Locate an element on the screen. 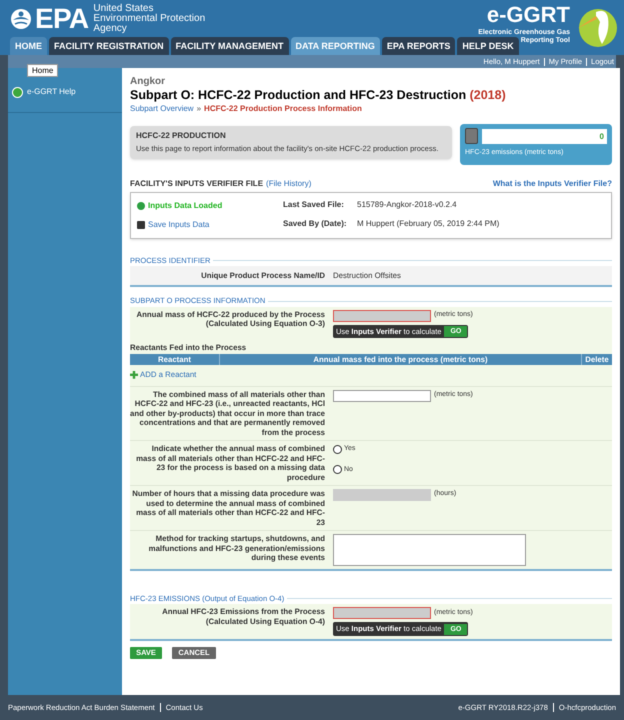 This screenshot has width=624, height=720. facility-name: Angkor is located at coordinates (148, 82).